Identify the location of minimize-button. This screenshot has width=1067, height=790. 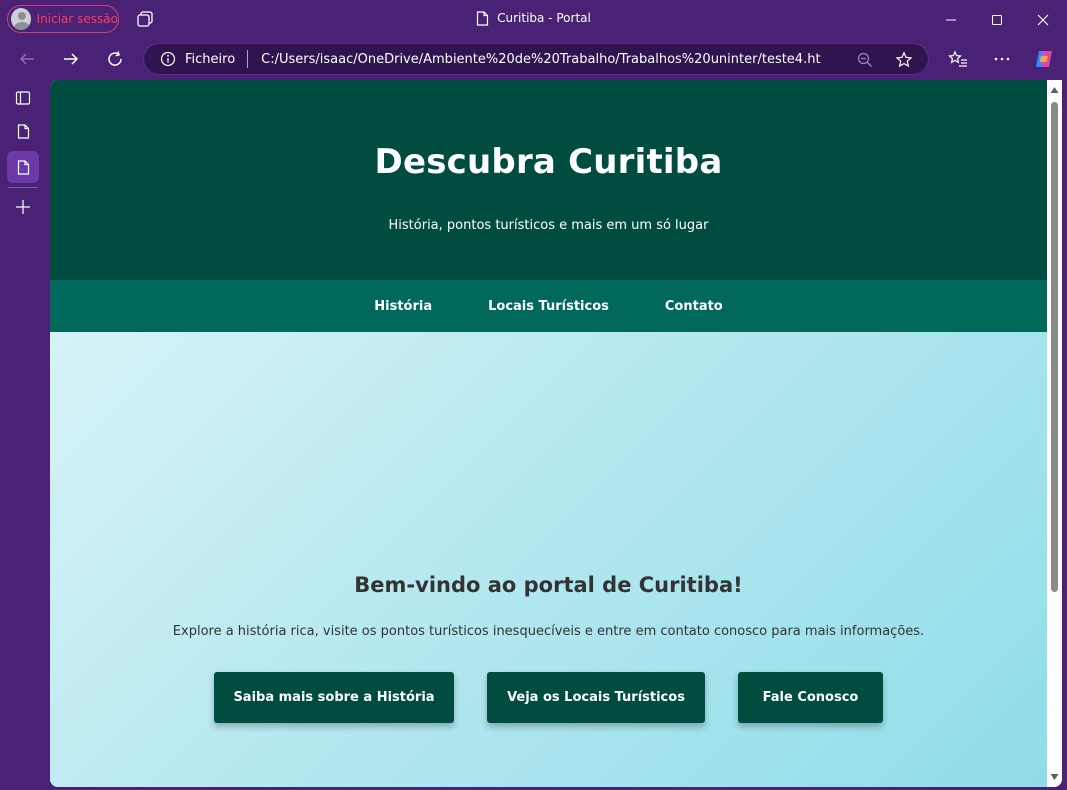
(951, 20).